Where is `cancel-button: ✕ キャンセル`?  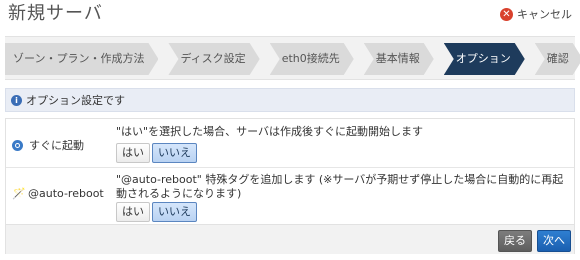
cancel-button: ✕ キャンセル is located at coordinates (536, 14).